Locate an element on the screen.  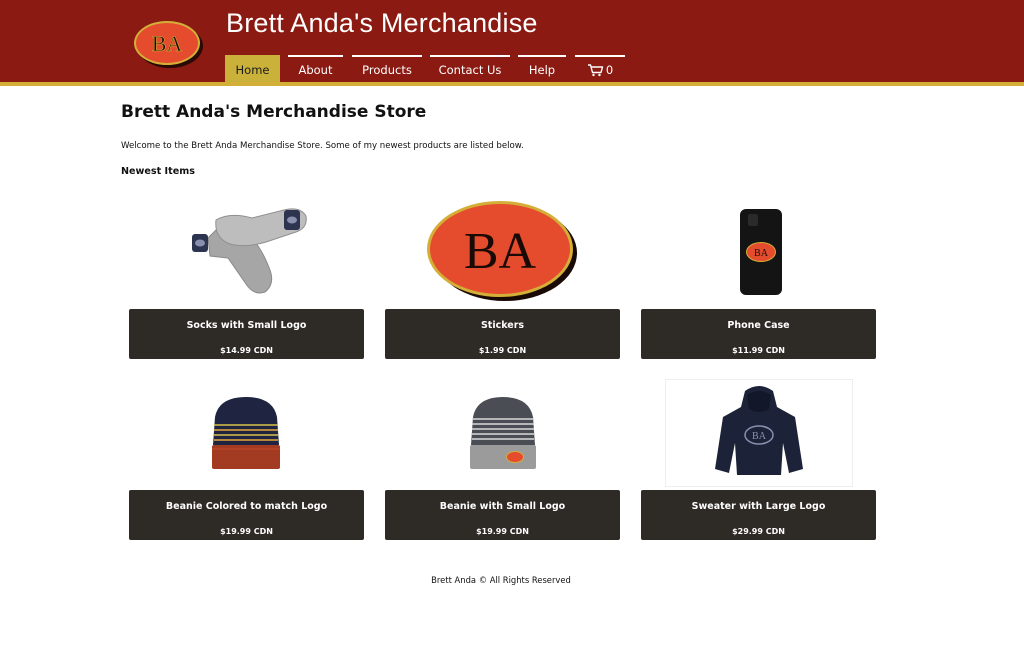
product-price: $1.99 CDN is located at coordinates (502, 350).